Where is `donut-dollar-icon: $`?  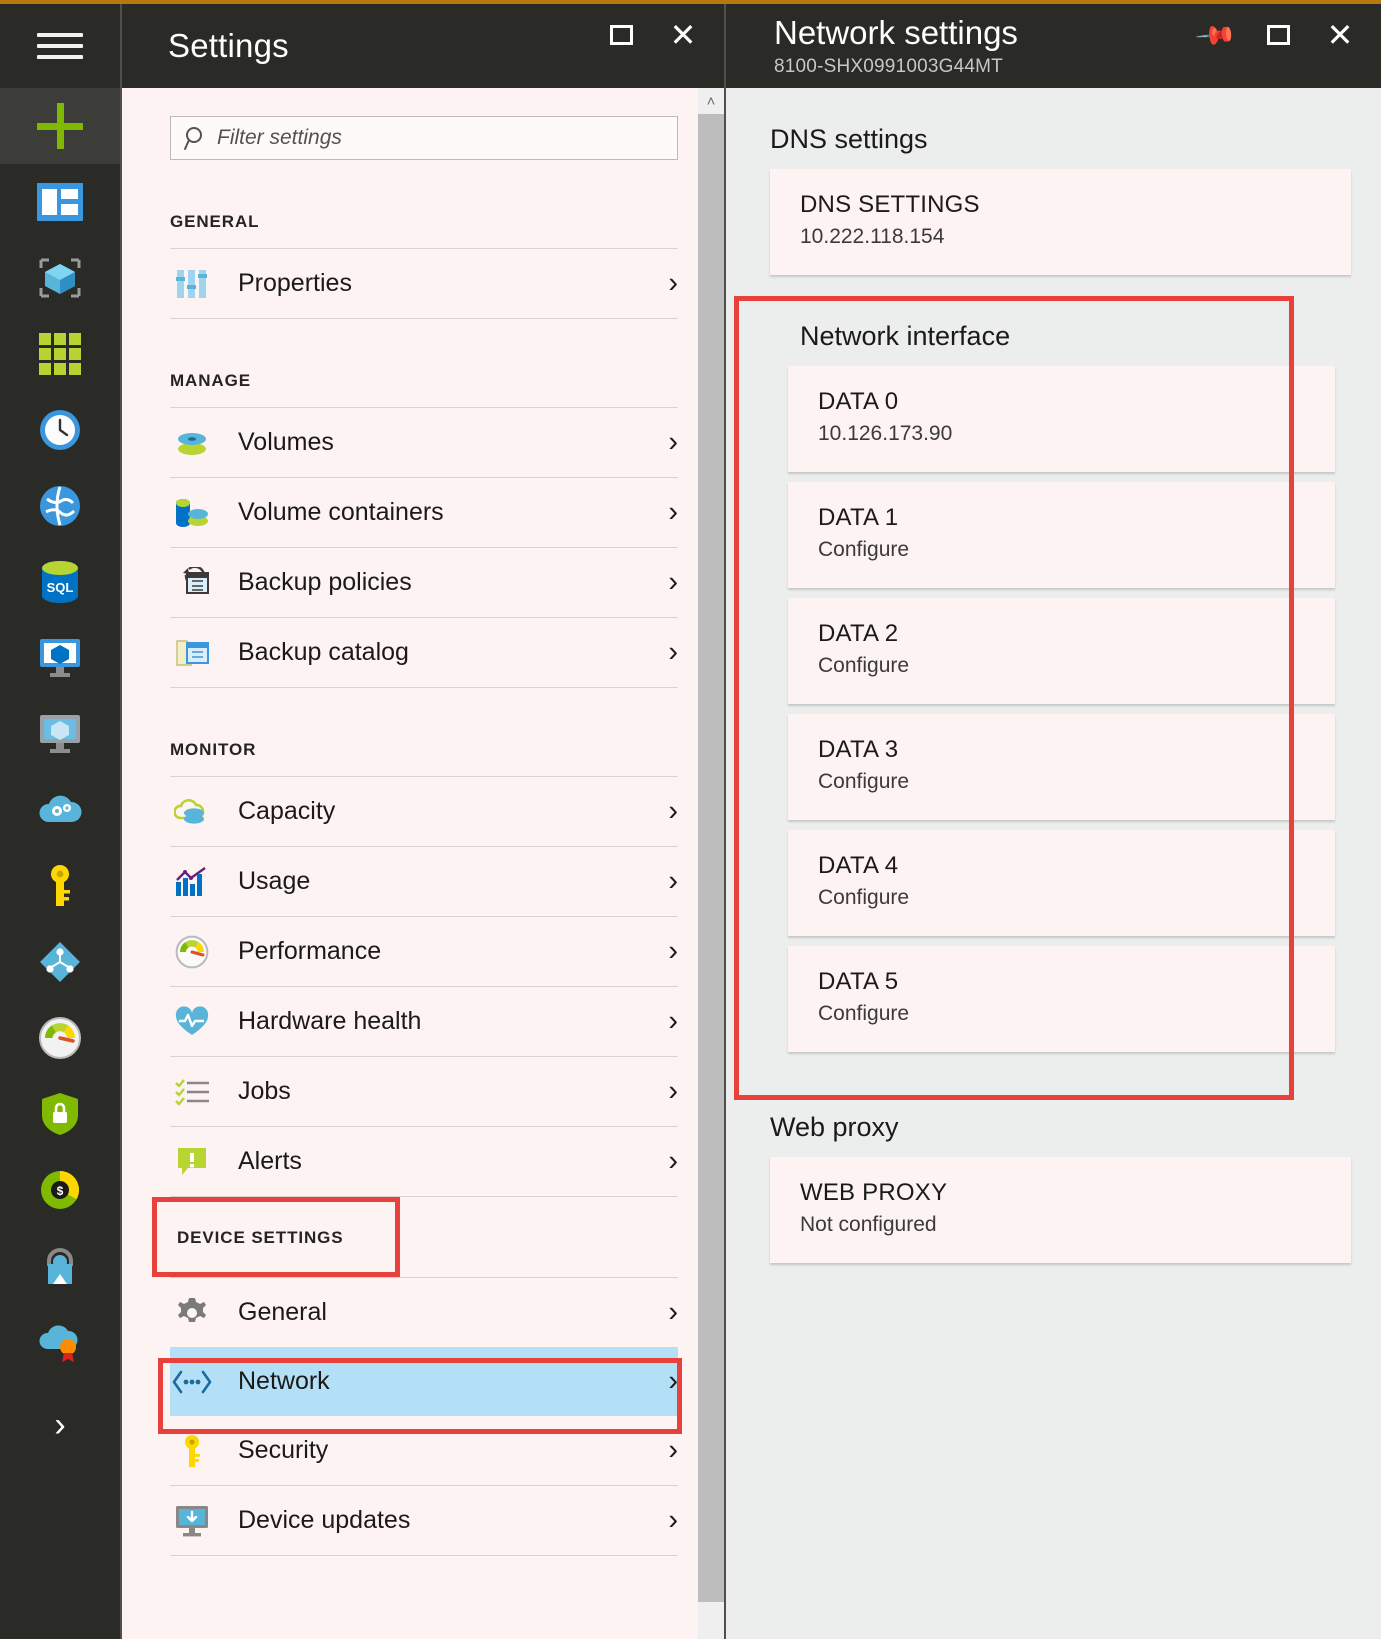
donut-dollar-icon: $ is located at coordinates (60, 1190).